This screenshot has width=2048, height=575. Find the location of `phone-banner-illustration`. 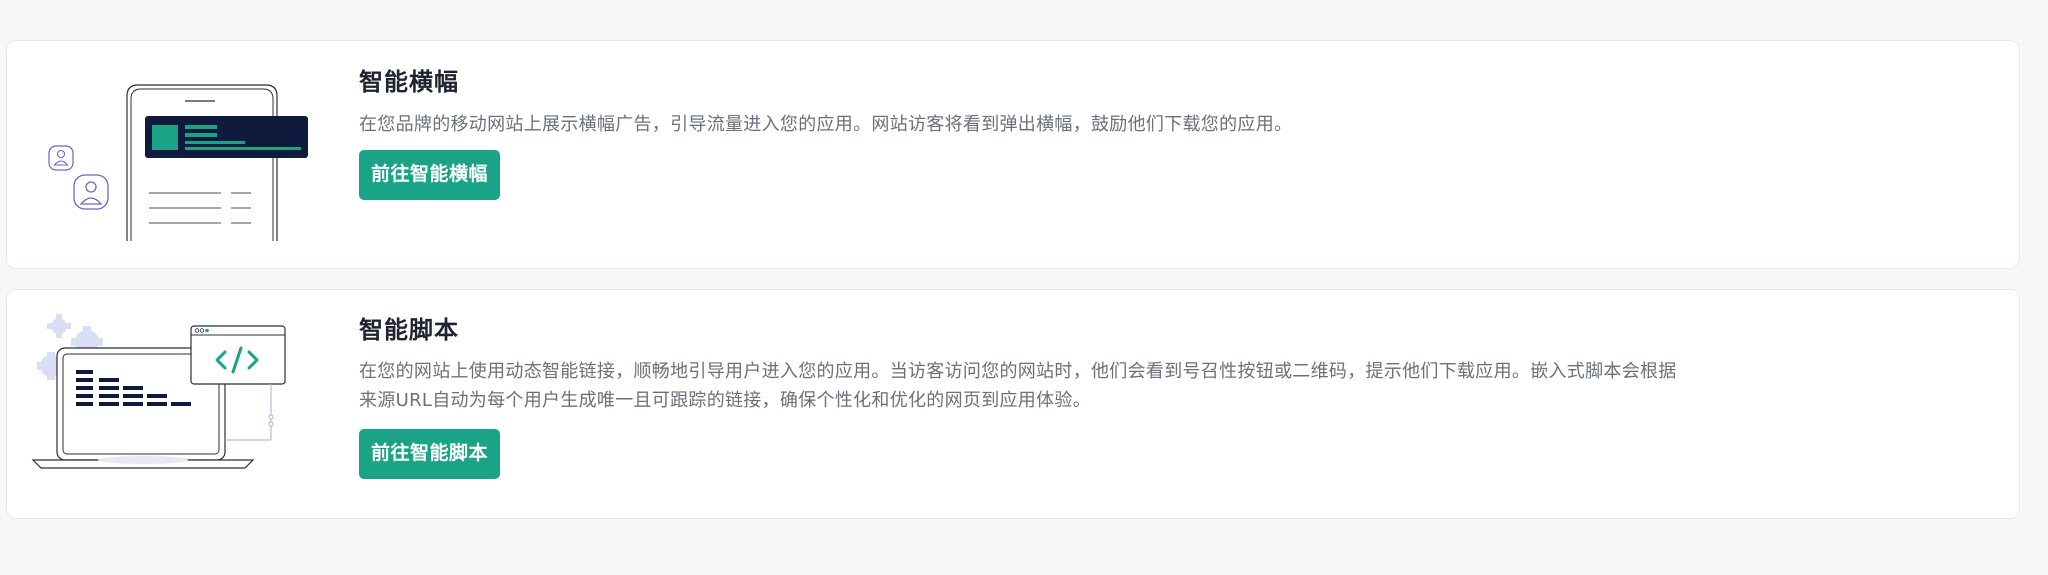

phone-banner-illustration is located at coordinates (175, 154).